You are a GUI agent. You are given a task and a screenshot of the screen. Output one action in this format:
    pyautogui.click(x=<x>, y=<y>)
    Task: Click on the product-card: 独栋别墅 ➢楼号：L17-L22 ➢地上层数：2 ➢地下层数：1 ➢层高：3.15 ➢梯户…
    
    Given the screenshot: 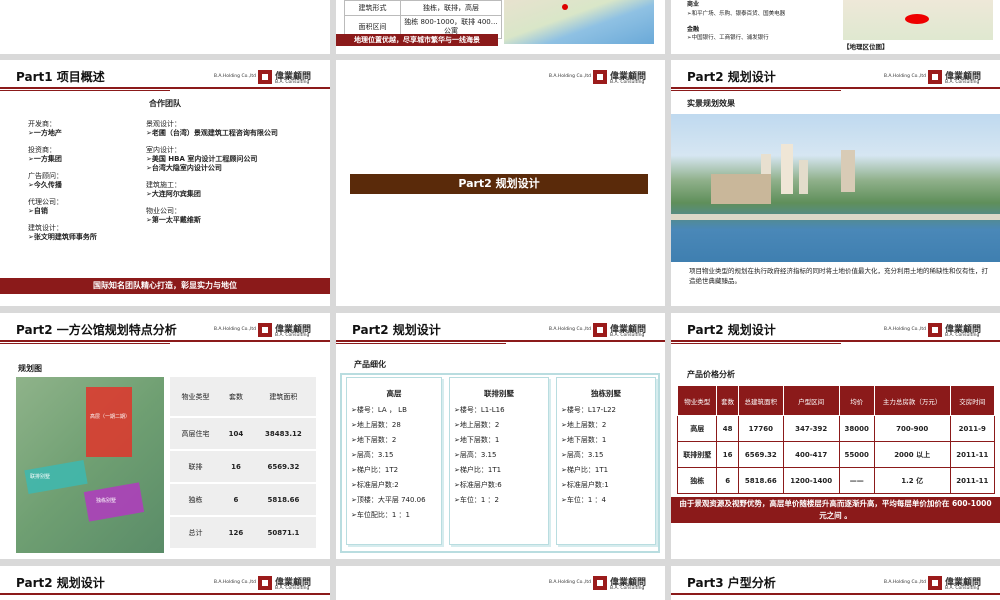 What is the action you would take?
    pyautogui.click(x=606, y=461)
    